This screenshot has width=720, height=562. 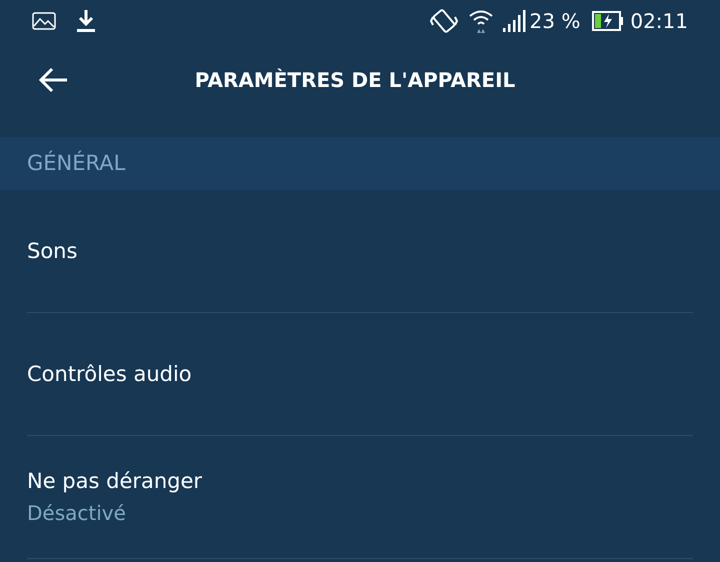 I want to click on section-title: GÉNÉRAL, so click(x=76, y=163).